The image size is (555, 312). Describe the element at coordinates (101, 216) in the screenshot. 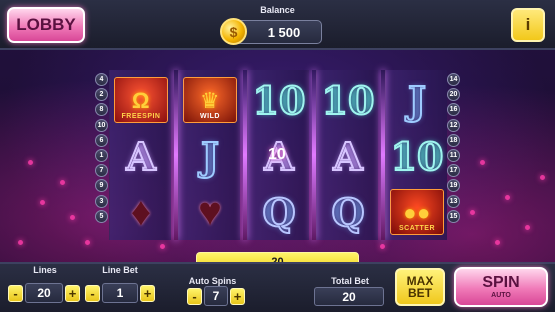

I see `line-number-badge: 5` at that location.